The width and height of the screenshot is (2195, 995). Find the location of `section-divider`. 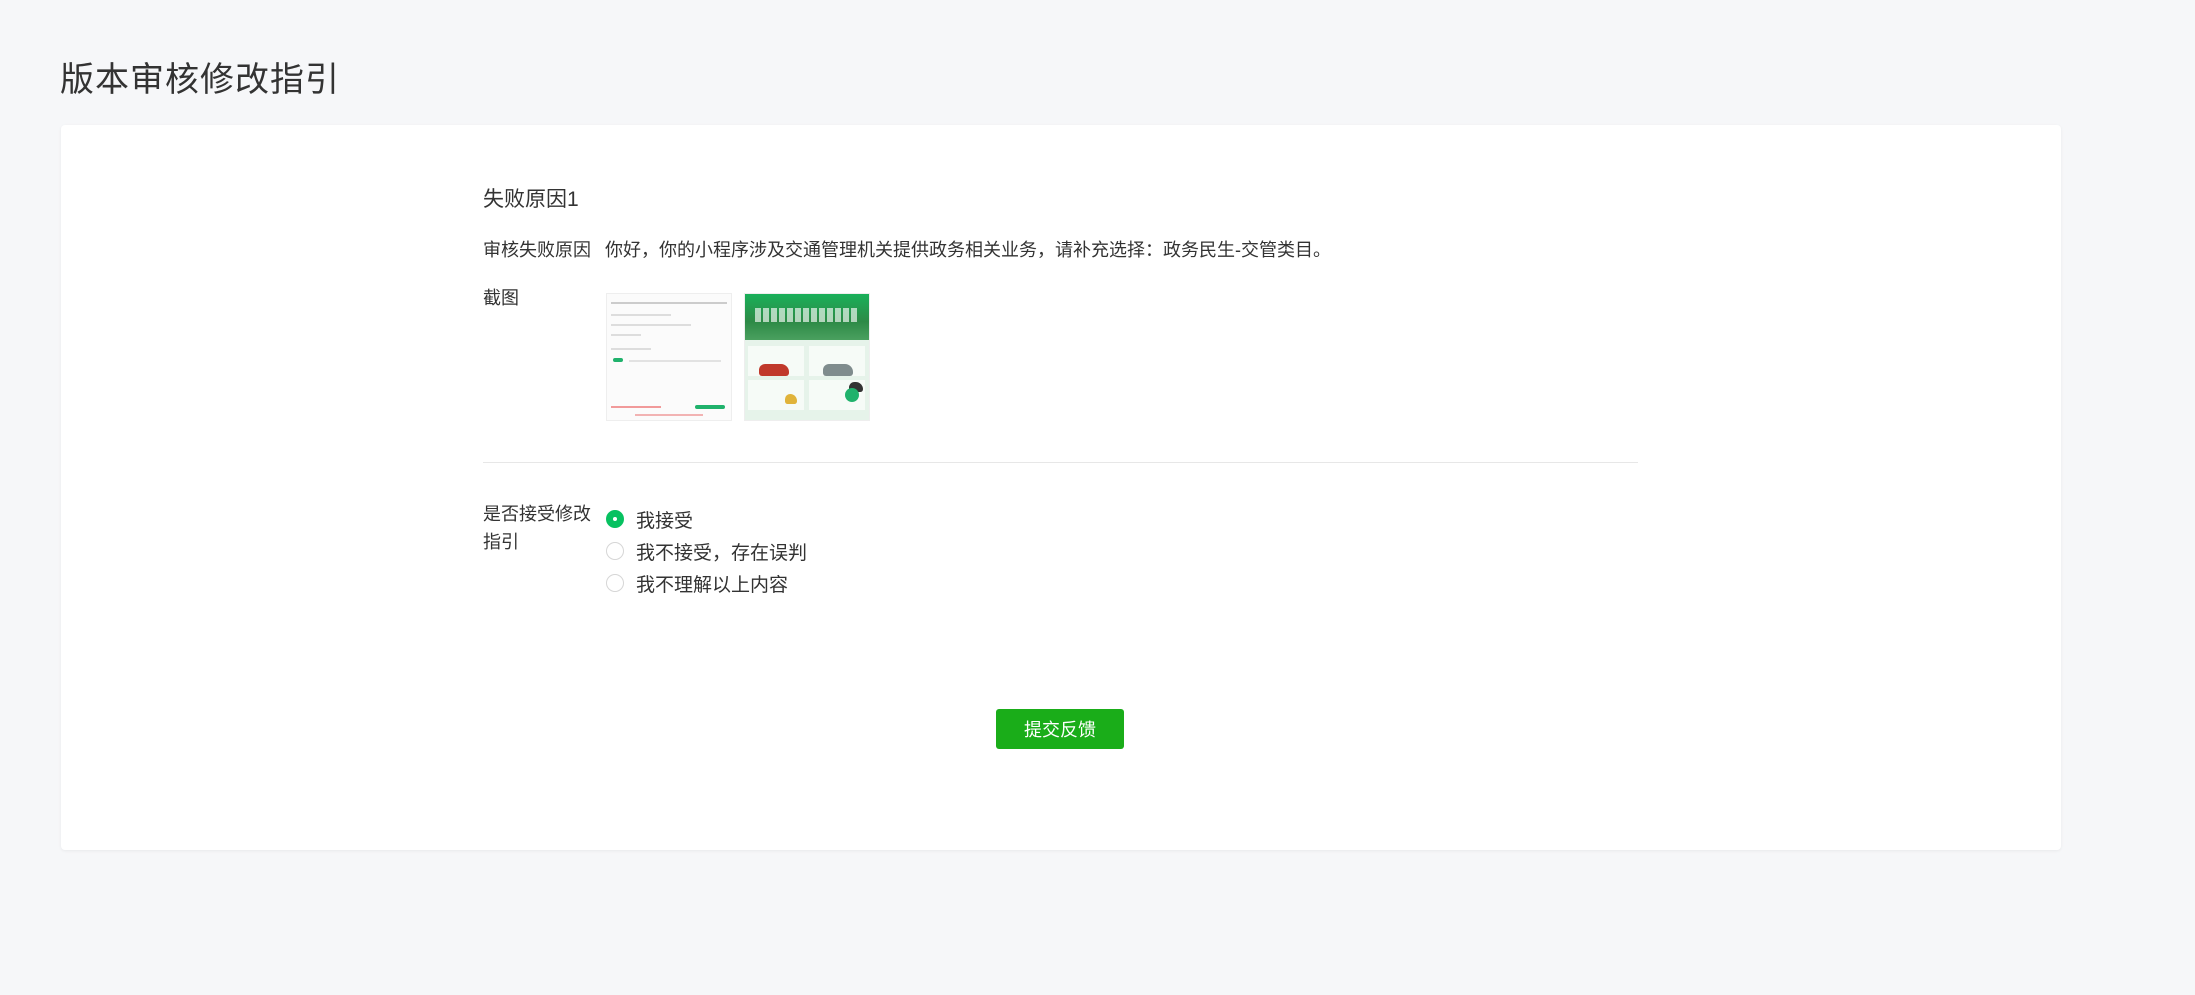

section-divider is located at coordinates (1060, 462).